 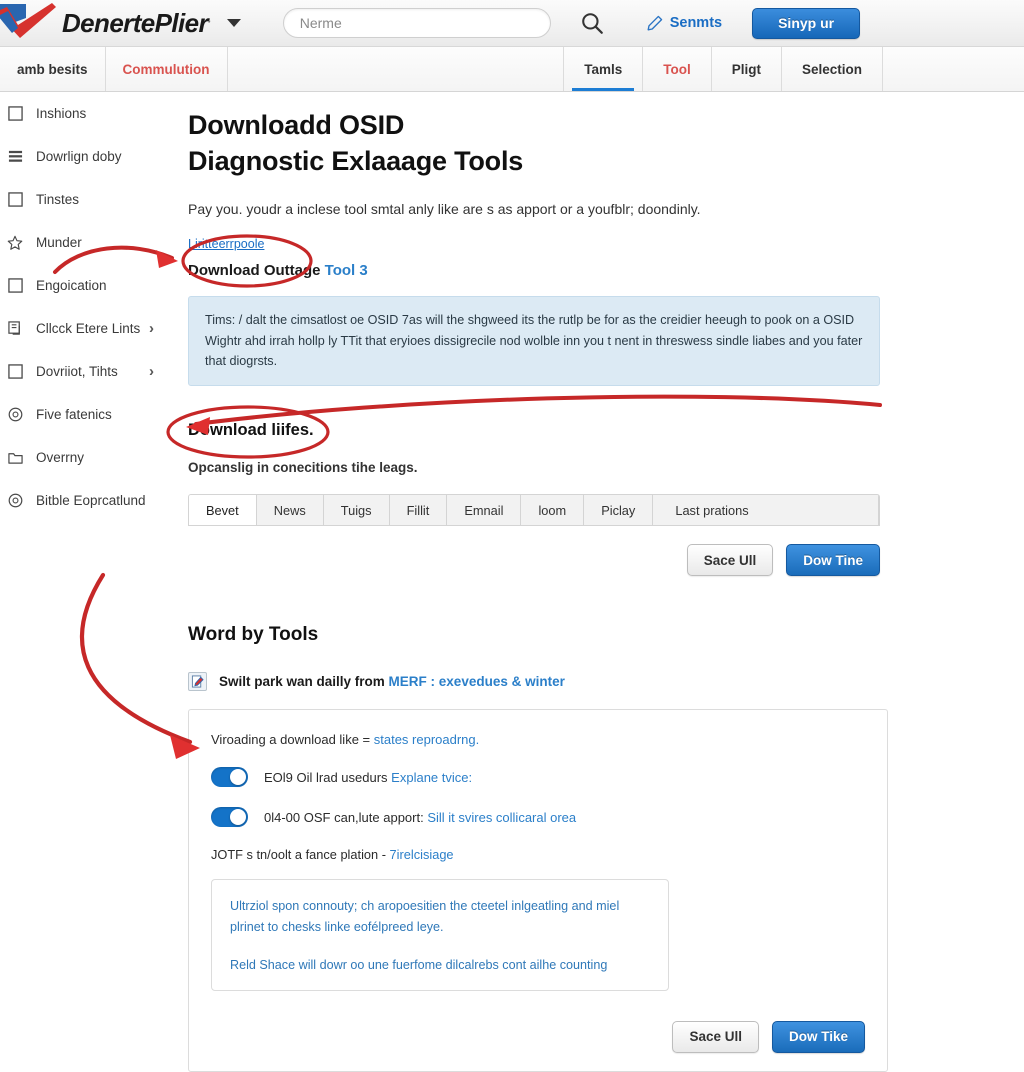 I want to click on tab-label: Bevet, so click(x=222, y=510).